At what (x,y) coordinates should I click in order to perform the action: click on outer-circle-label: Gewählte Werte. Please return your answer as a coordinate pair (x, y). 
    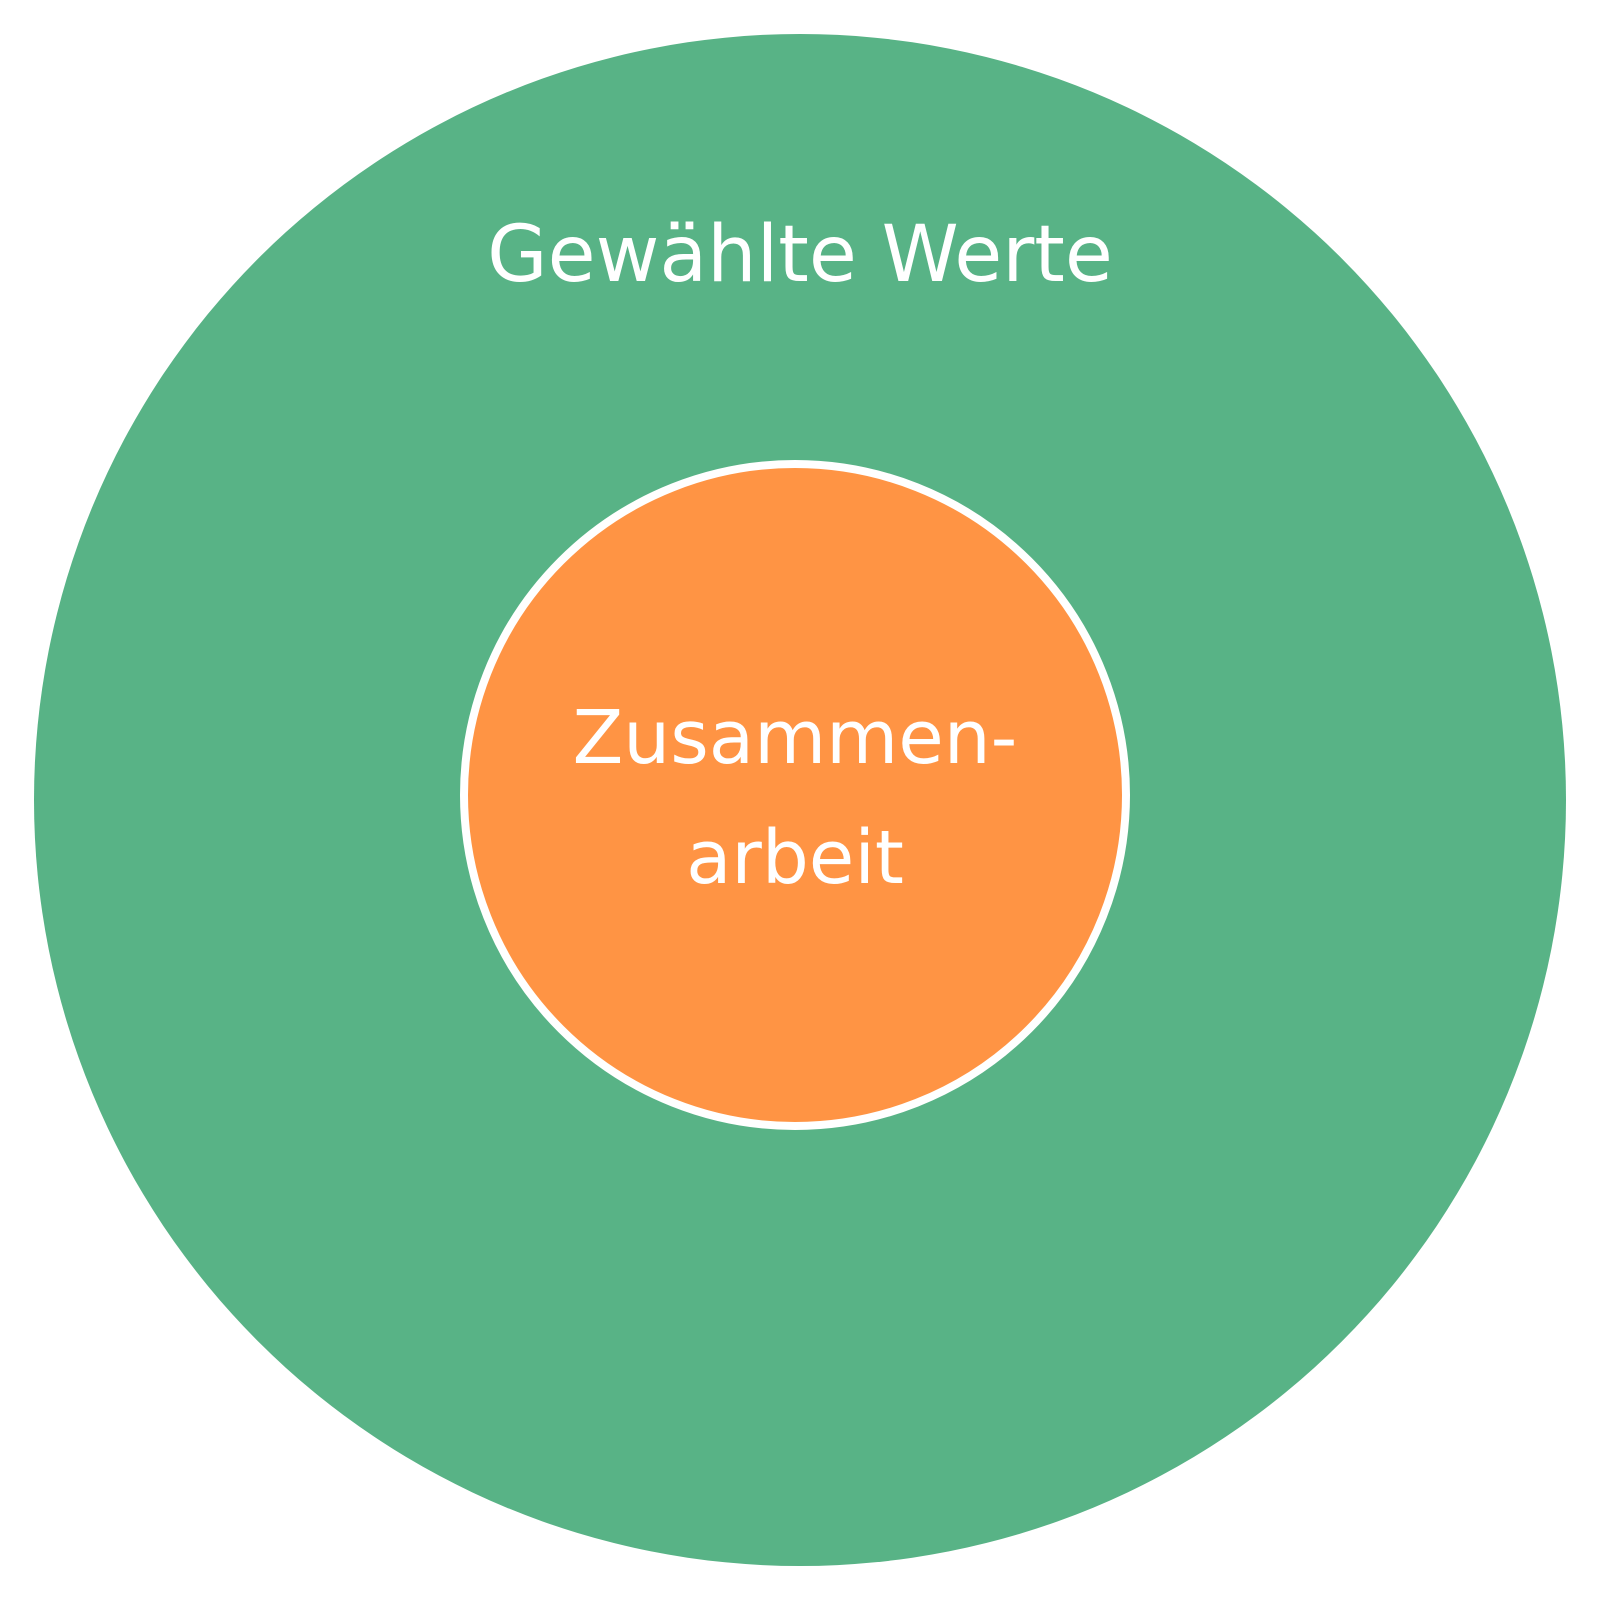
    Looking at the image, I should click on (800, 255).